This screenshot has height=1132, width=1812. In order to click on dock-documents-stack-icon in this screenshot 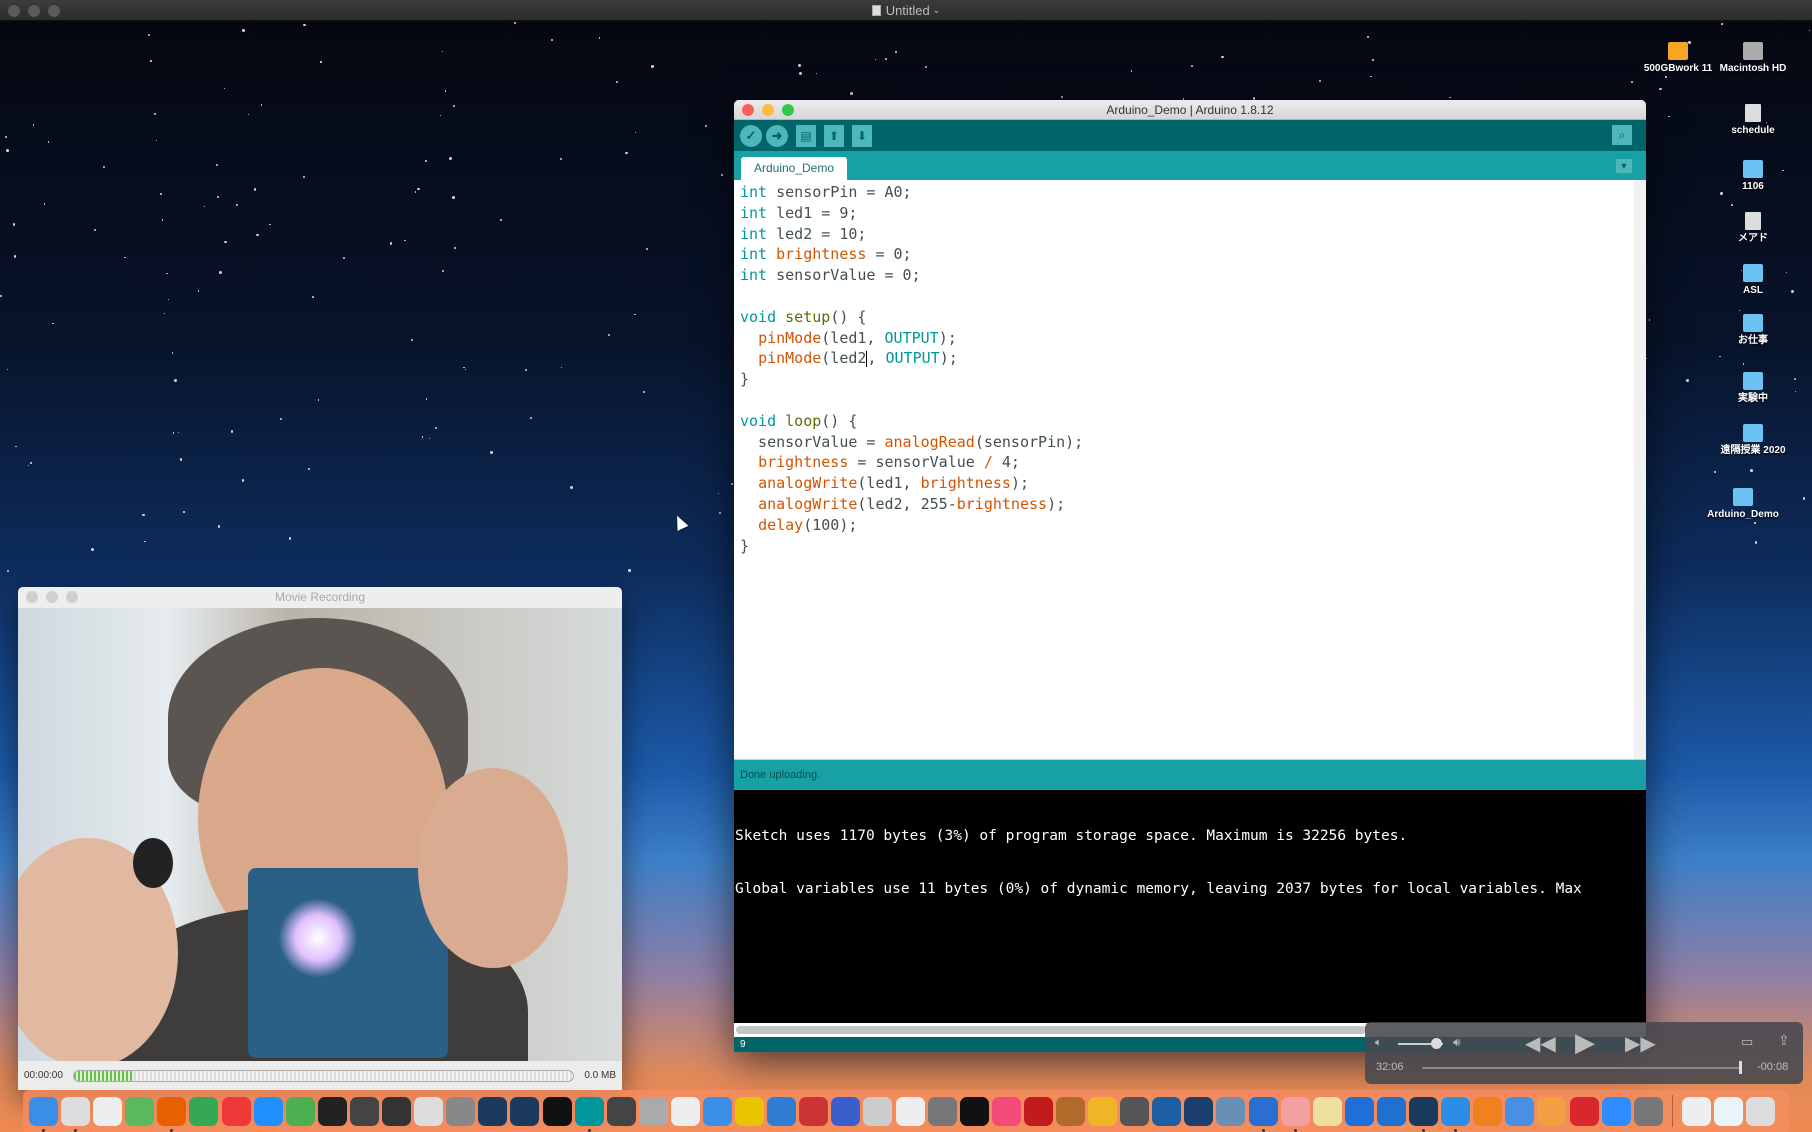, I will do `click(1728, 1111)`.